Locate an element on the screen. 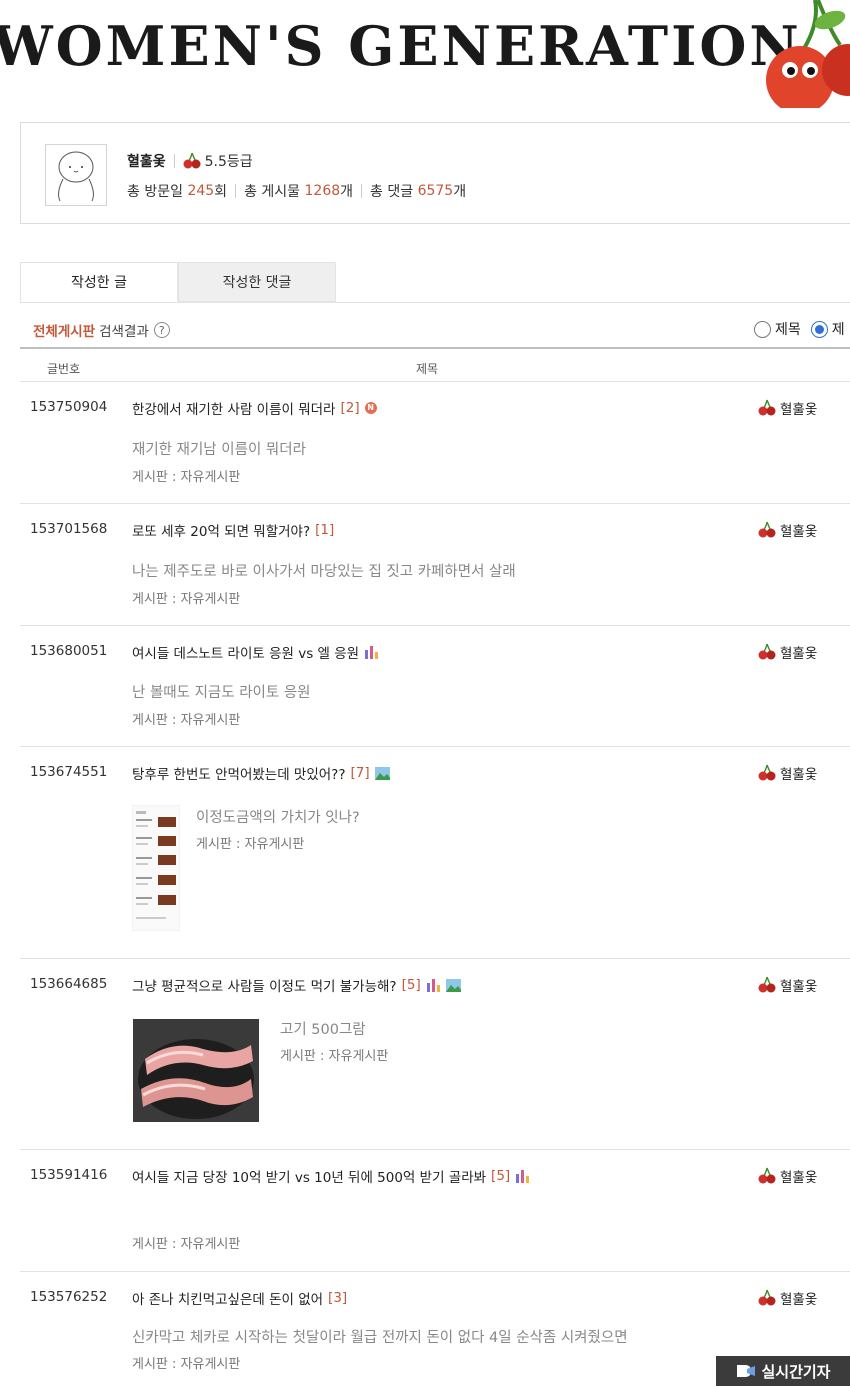  posts-label: 총 게시물 is located at coordinates (272, 192).